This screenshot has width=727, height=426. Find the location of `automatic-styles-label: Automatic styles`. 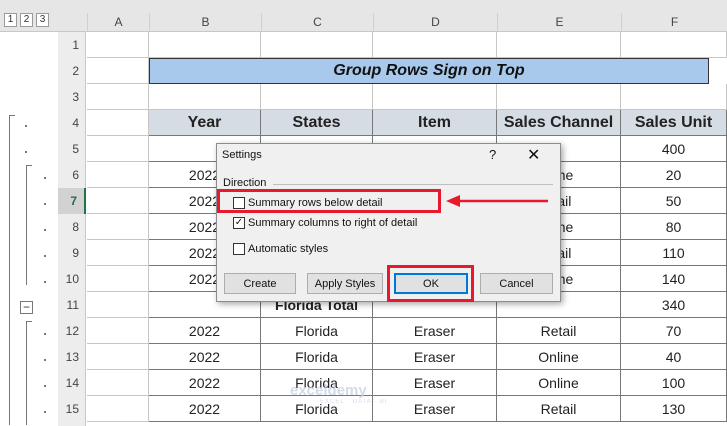

automatic-styles-label: Automatic styles is located at coordinates (288, 249).